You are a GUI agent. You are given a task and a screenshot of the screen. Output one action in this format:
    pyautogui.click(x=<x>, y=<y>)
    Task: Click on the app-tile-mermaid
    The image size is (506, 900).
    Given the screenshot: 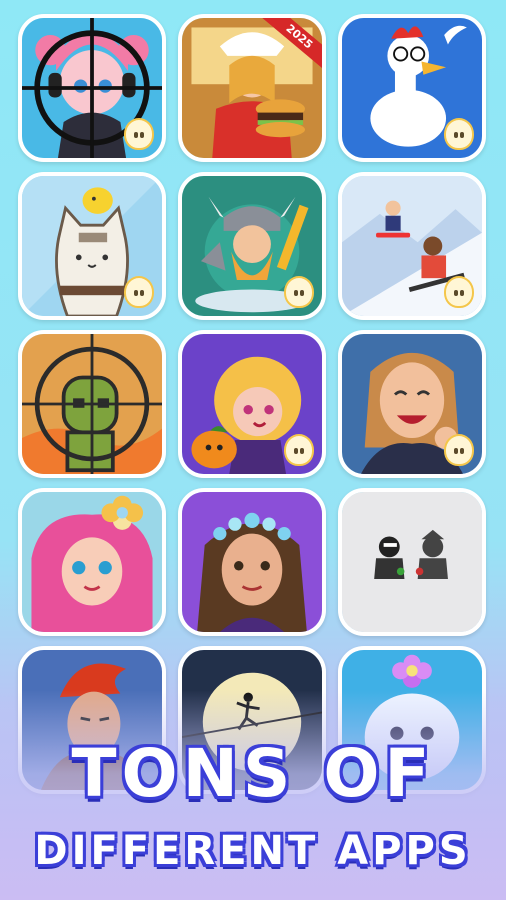 What is the action you would take?
    pyautogui.click(x=92, y=562)
    